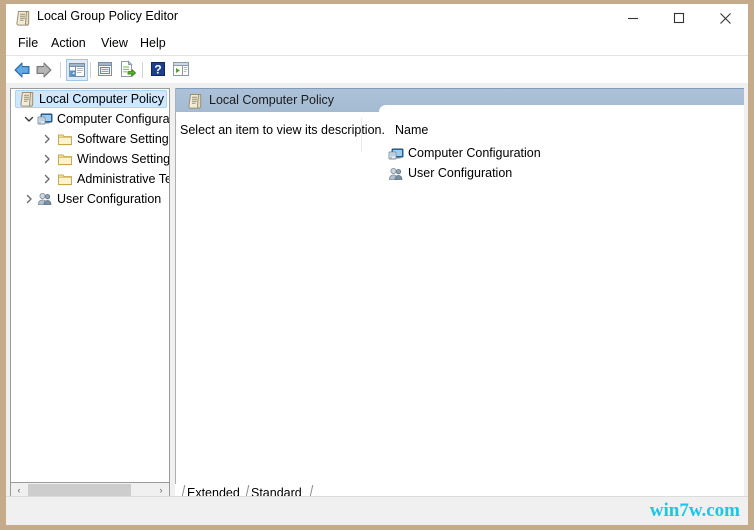  What do you see at coordinates (412, 130) in the screenshot?
I see `column-header-name: Name` at bounding box center [412, 130].